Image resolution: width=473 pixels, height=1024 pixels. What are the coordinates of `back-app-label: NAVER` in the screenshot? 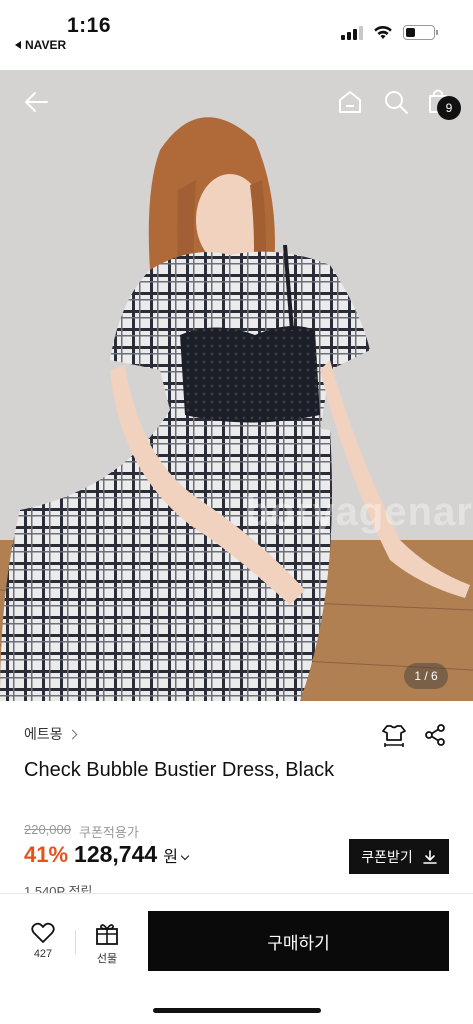 It's located at (46, 45).